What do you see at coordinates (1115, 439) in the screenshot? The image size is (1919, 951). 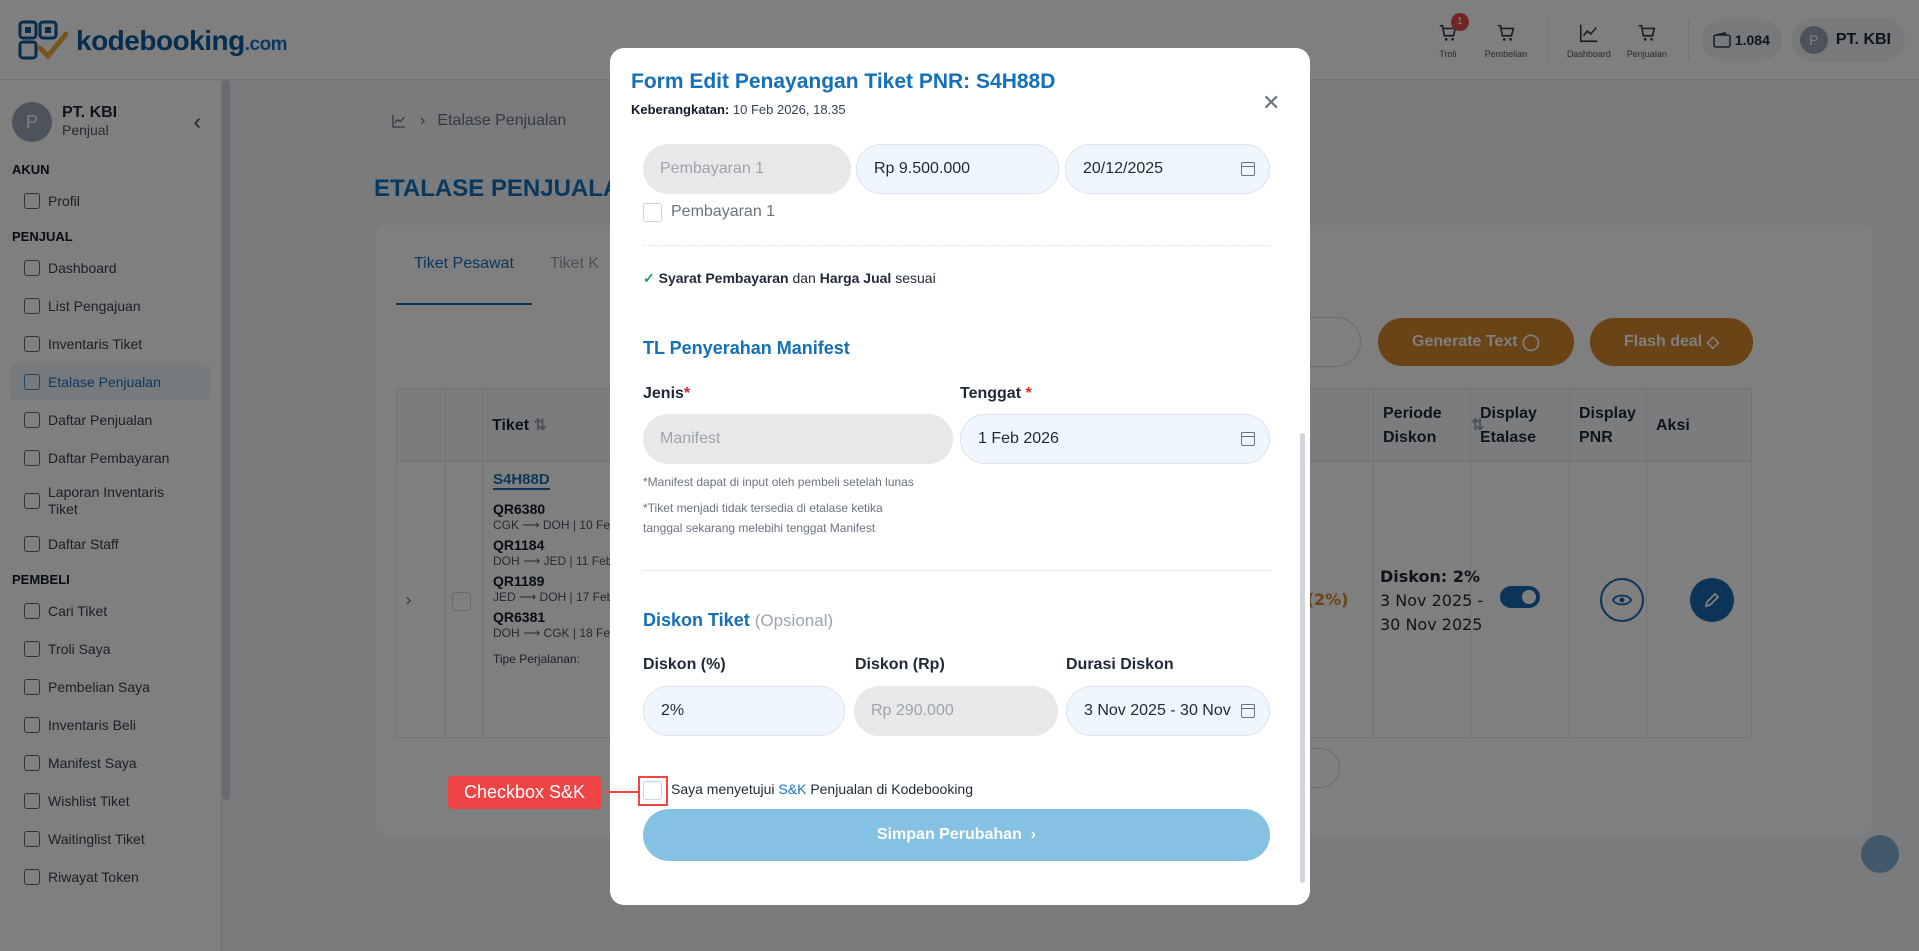 I see `tenggat-date-field: 1 Feb 2026` at bounding box center [1115, 439].